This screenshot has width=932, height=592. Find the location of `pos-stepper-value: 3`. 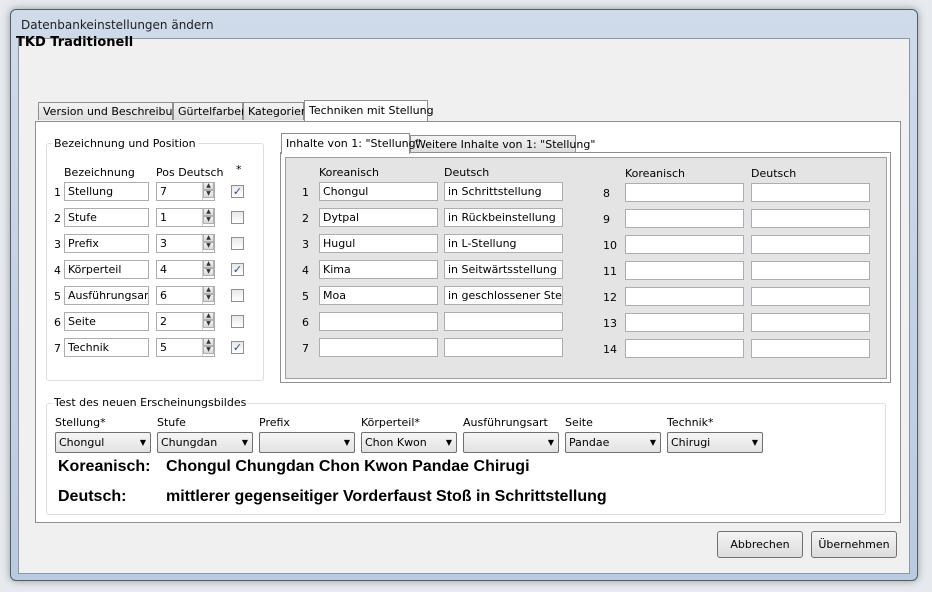

pos-stepper-value: 3 is located at coordinates (163, 243).